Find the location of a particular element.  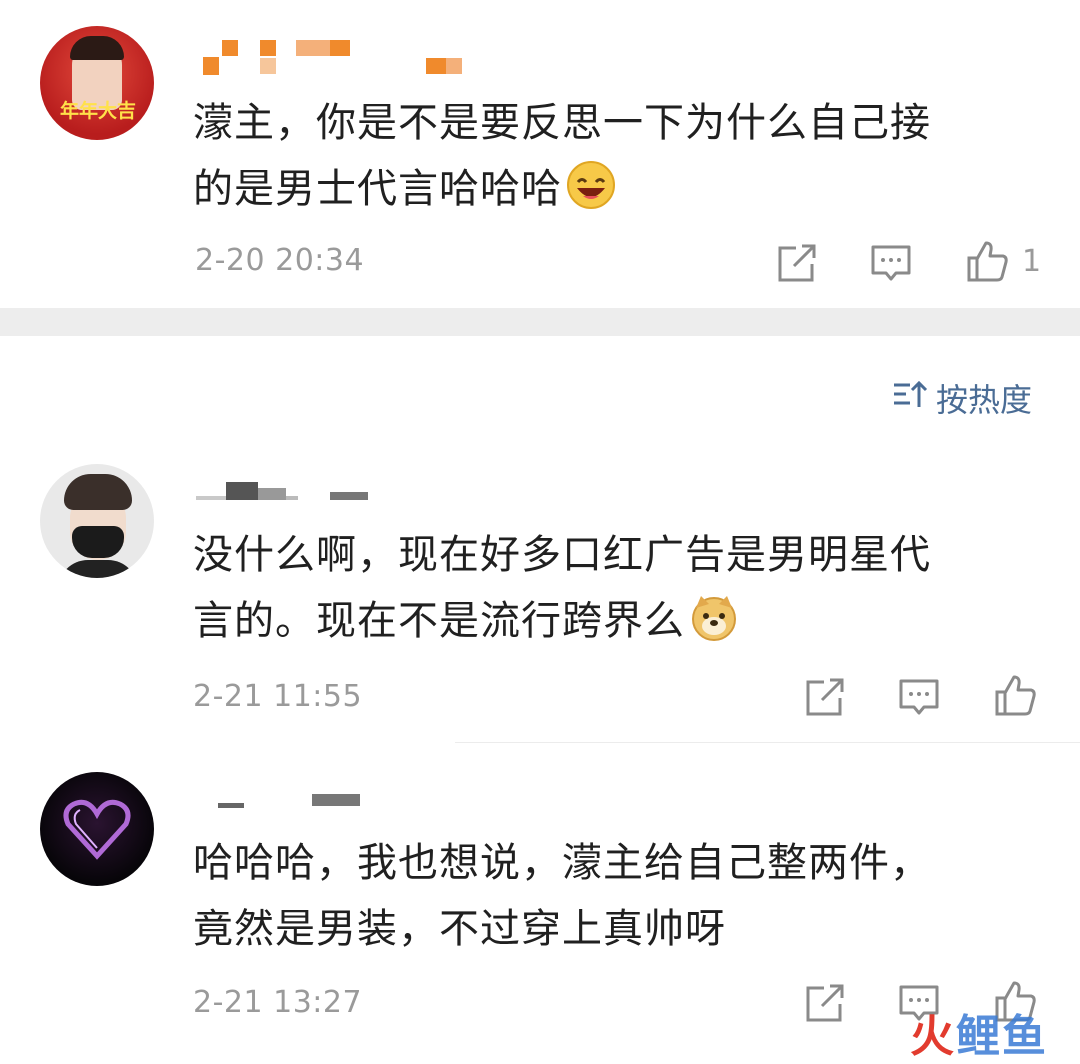

comment-text: 濛主，你是不是要反思一下为什么自己接 的是男士代言哈哈哈 is located at coordinates (613, 156).